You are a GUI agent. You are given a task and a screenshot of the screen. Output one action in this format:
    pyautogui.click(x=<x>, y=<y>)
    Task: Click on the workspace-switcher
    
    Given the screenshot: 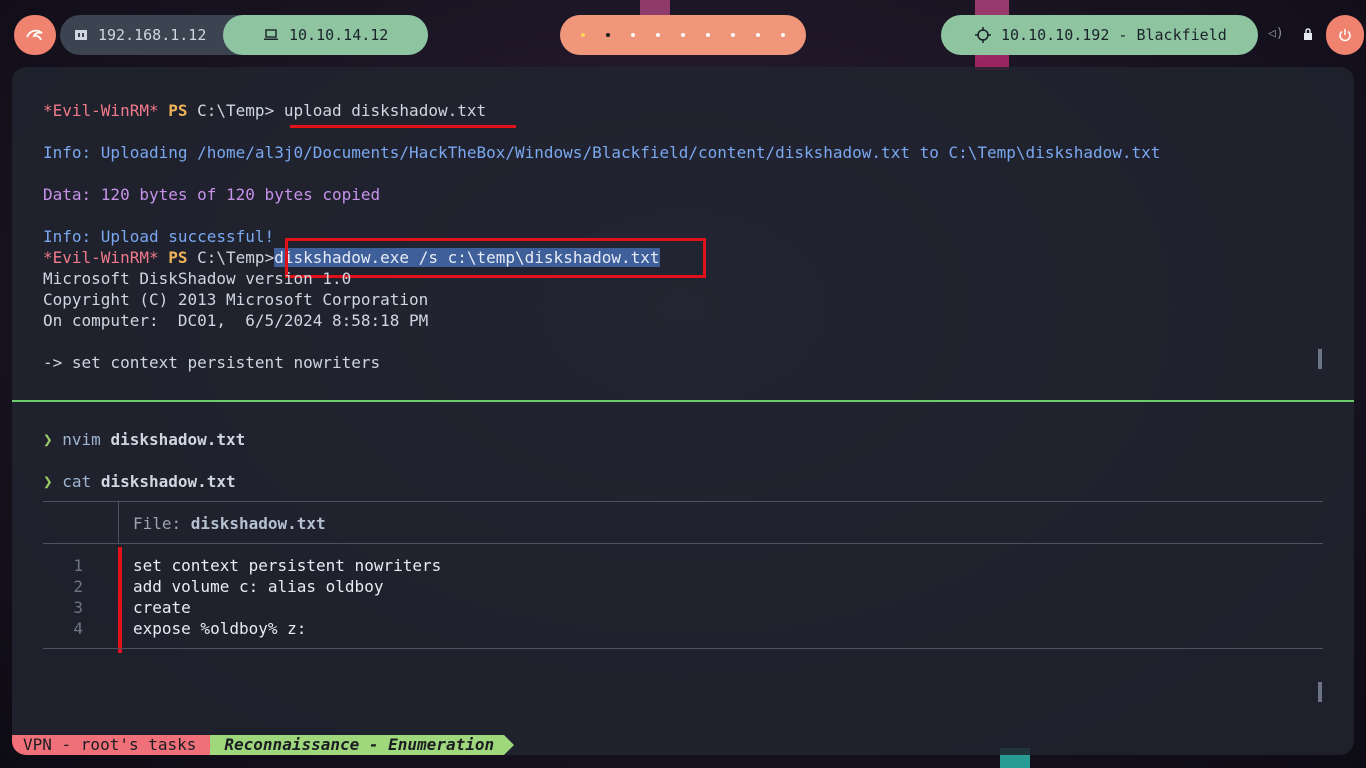 What is the action you would take?
    pyautogui.click(x=683, y=35)
    